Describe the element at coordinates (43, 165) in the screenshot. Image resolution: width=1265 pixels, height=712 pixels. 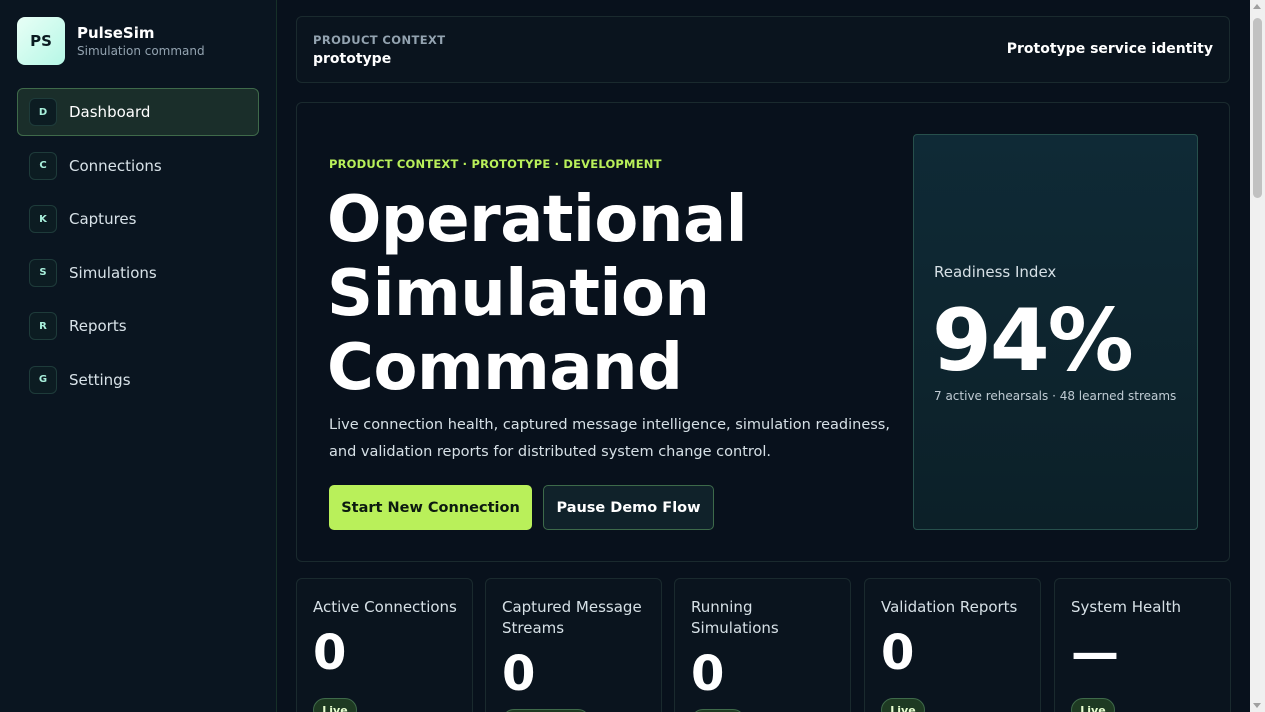
I see `connections-key-icon: C` at that location.